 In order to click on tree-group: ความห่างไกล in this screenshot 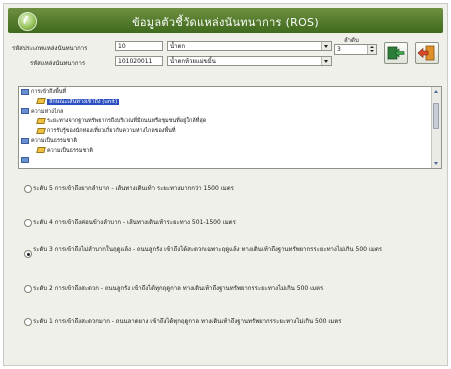, I will do `click(42, 112)`.